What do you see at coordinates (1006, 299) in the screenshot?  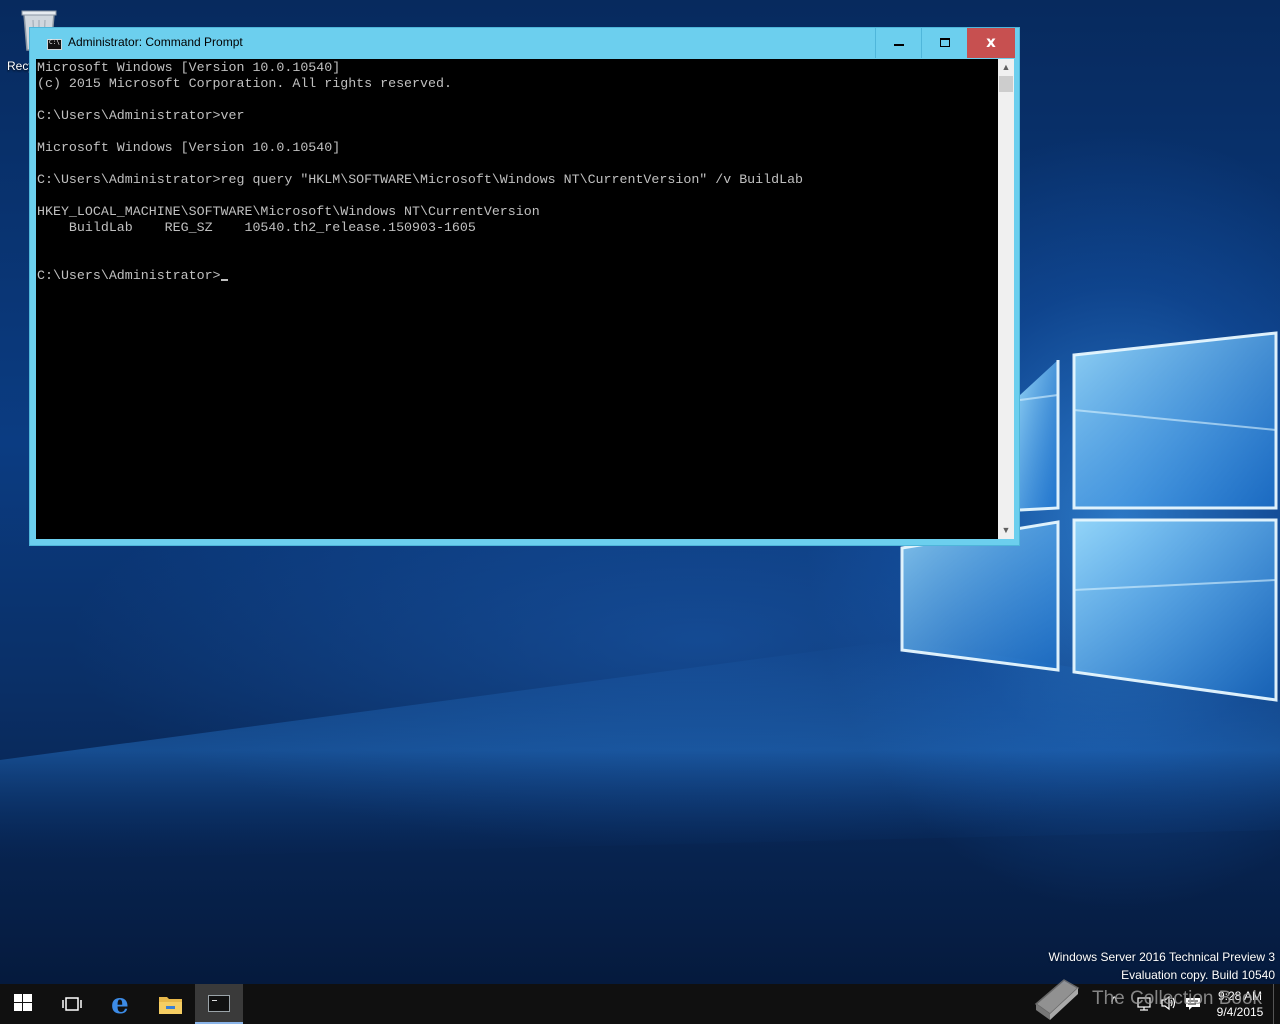 I see `vertical-scrollbar: ▲ ▼` at bounding box center [1006, 299].